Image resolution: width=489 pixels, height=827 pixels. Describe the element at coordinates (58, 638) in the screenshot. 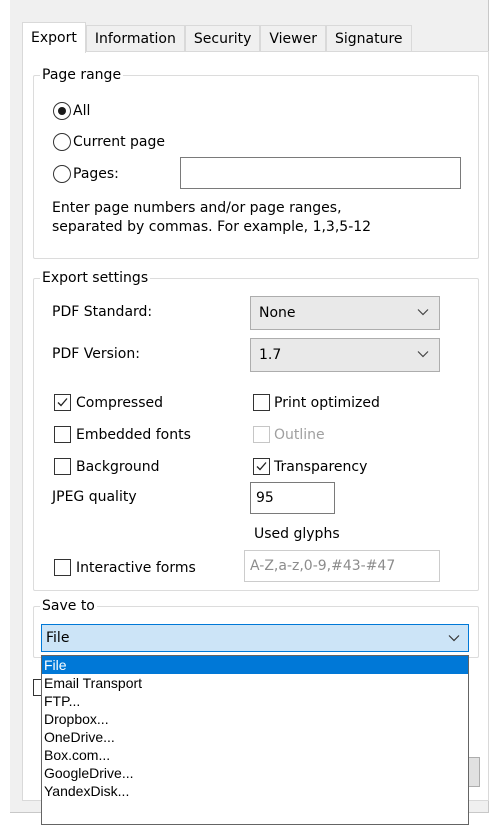

I see `save-to-value: File` at that location.